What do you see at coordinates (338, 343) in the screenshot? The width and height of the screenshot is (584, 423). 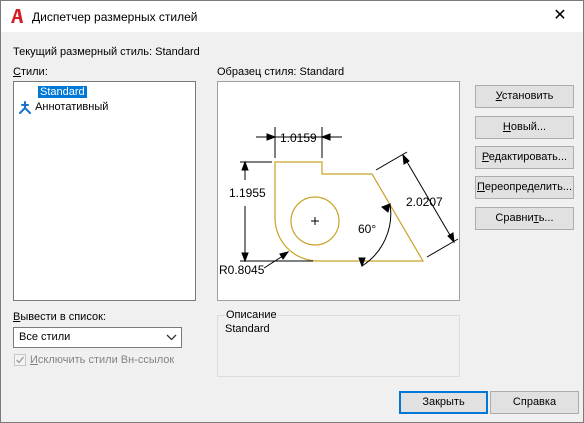 I see `description-group: Описание Standard` at bounding box center [338, 343].